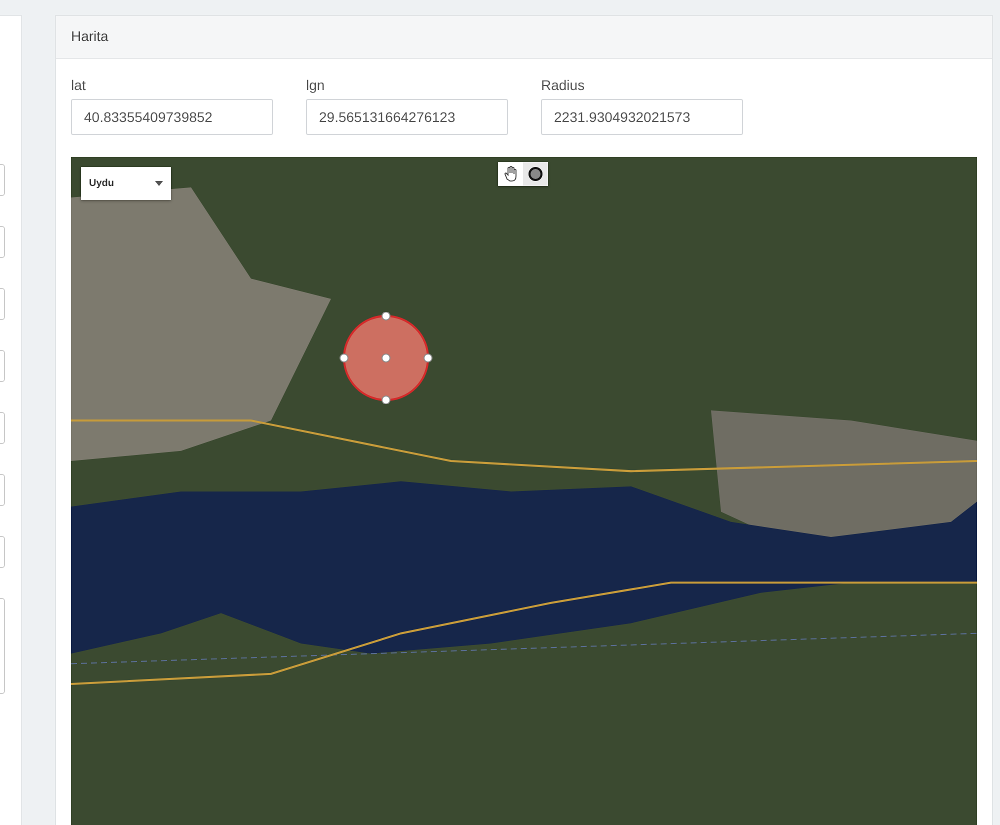  Describe the element at coordinates (386, 358) in the screenshot. I see `circle-overlay` at that location.